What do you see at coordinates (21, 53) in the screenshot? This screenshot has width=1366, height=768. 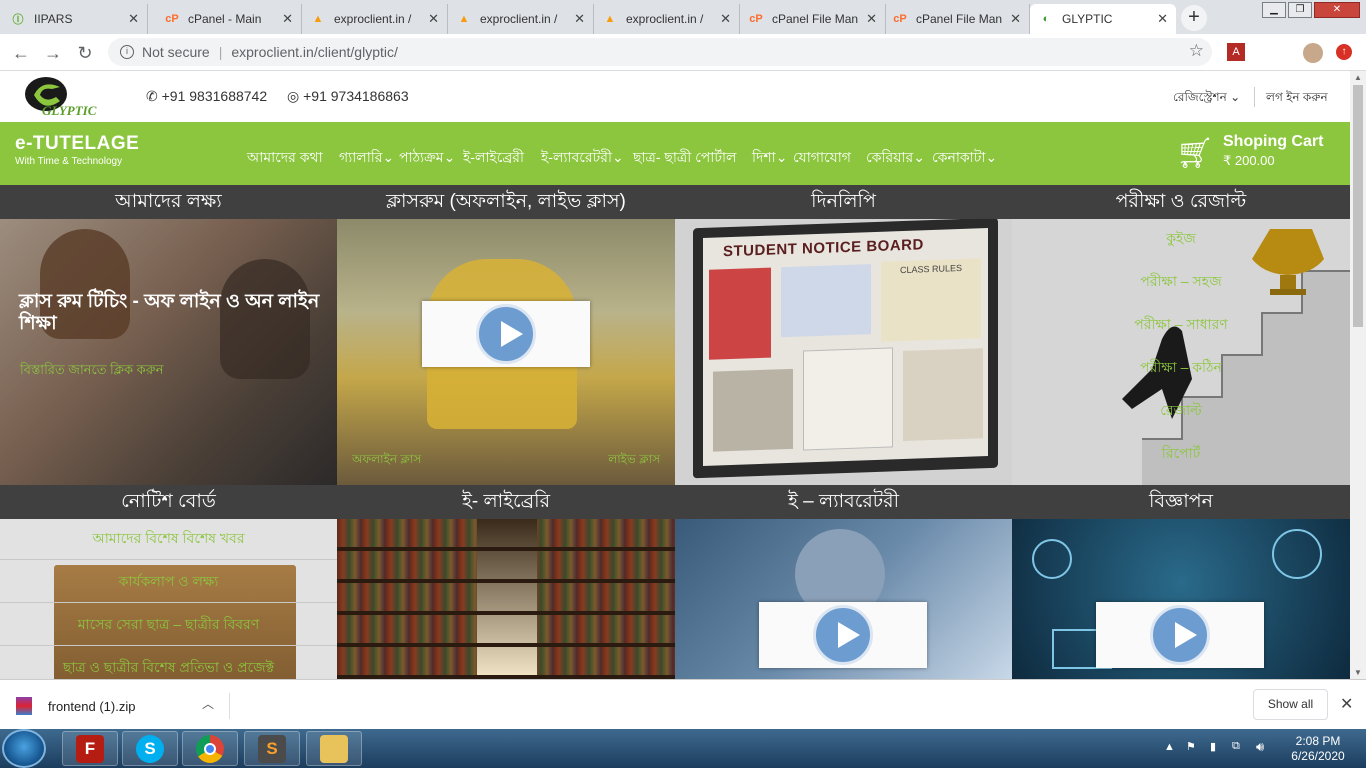 I see `back-icon: ←` at bounding box center [21, 53].